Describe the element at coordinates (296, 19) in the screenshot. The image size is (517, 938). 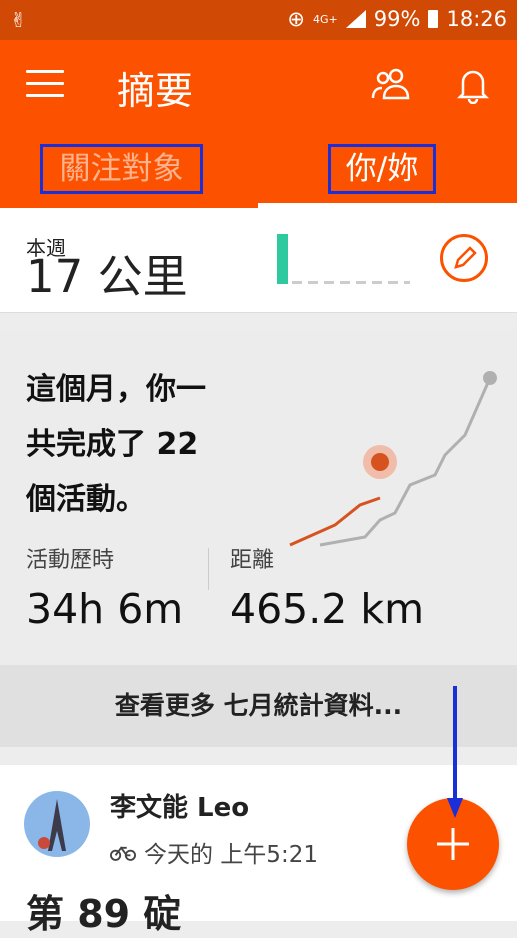
I see `sync-icon: ⊕` at that location.